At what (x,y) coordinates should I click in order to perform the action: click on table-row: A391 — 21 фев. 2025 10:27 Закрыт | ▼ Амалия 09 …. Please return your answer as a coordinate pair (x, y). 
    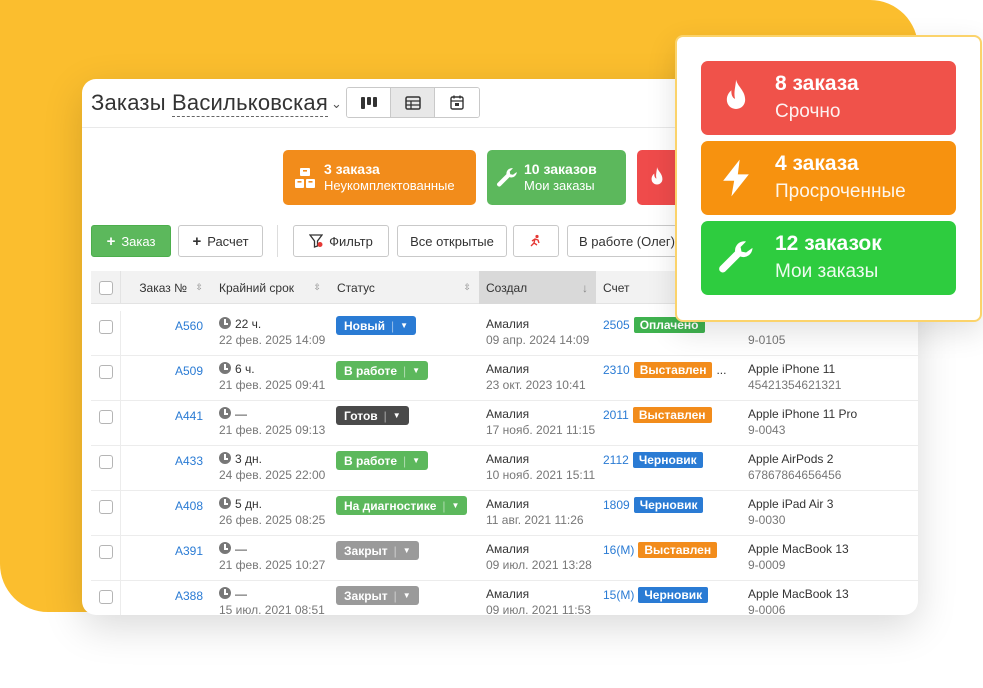
    Looking at the image, I should click on (504, 558).